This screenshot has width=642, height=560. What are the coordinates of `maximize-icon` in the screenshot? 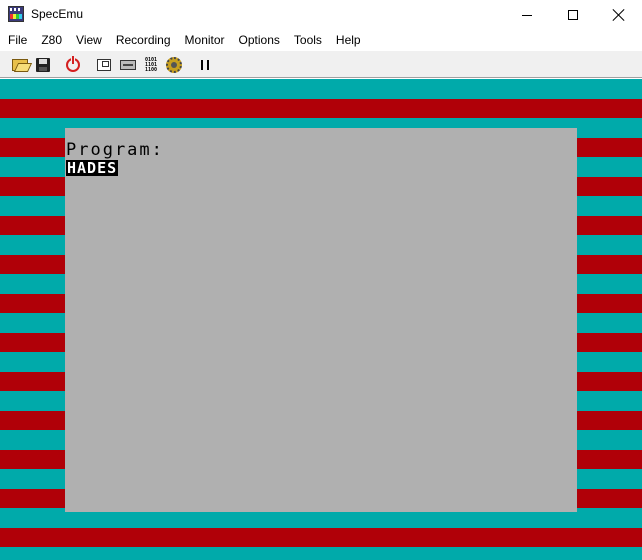 It's located at (573, 15).